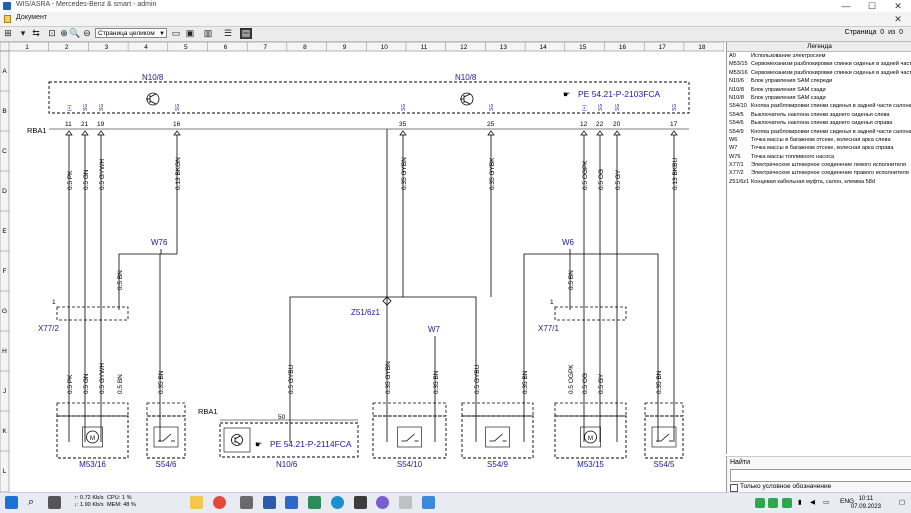  I want to click on notifications-icon: ▢, so click(902, 502).